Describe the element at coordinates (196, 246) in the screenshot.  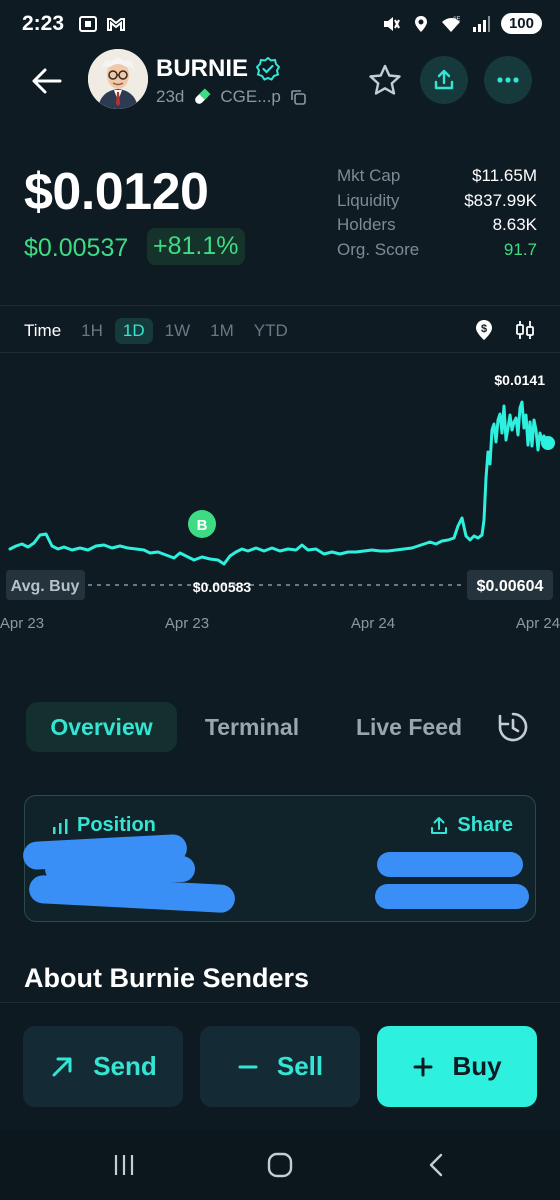
I see `price-change-percent: +81.1%` at that location.